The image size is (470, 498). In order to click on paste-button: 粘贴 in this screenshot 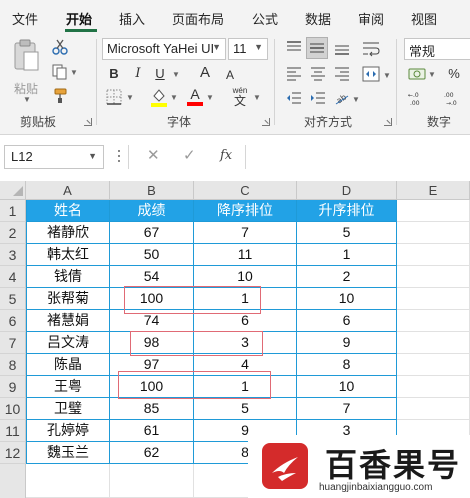, I will do `click(26, 69)`.